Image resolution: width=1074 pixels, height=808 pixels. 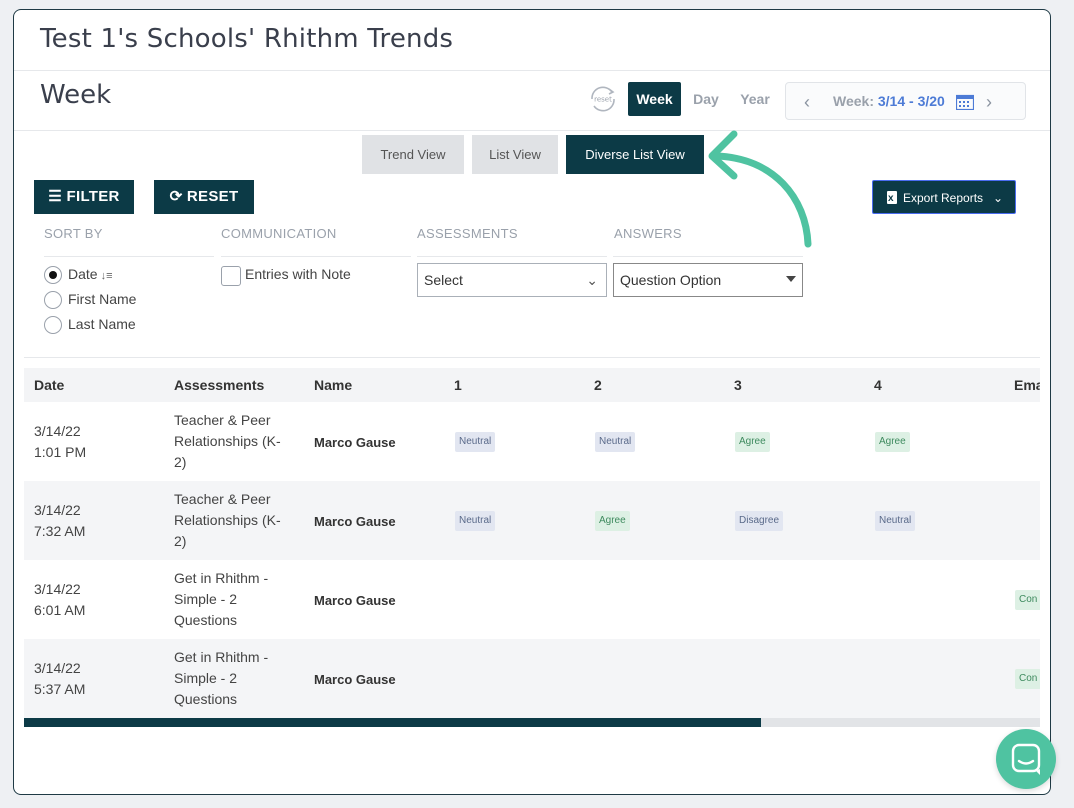 What do you see at coordinates (279, 233) in the screenshot?
I see `communication-heading: COMMUNICATION` at bounding box center [279, 233].